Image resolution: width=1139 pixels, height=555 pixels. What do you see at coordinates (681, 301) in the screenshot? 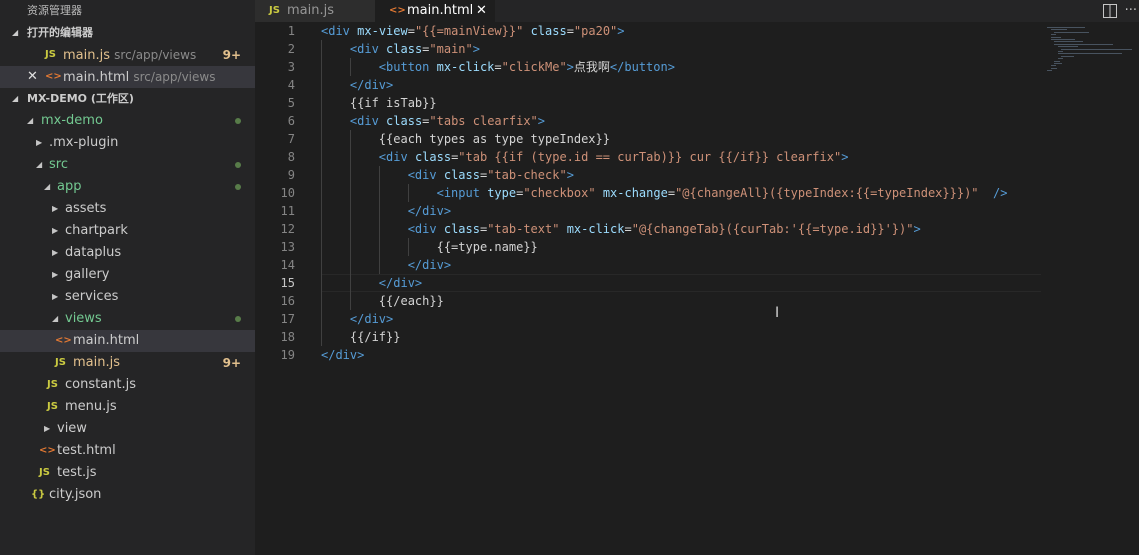
I see `code-line: {{/each}}` at bounding box center [681, 301].